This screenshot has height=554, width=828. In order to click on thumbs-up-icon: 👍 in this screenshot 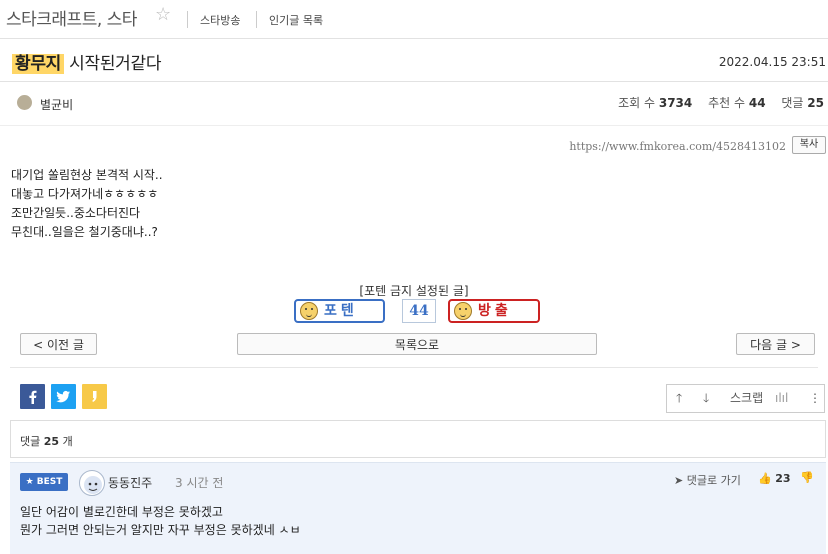, I will do `click(765, 478)`.